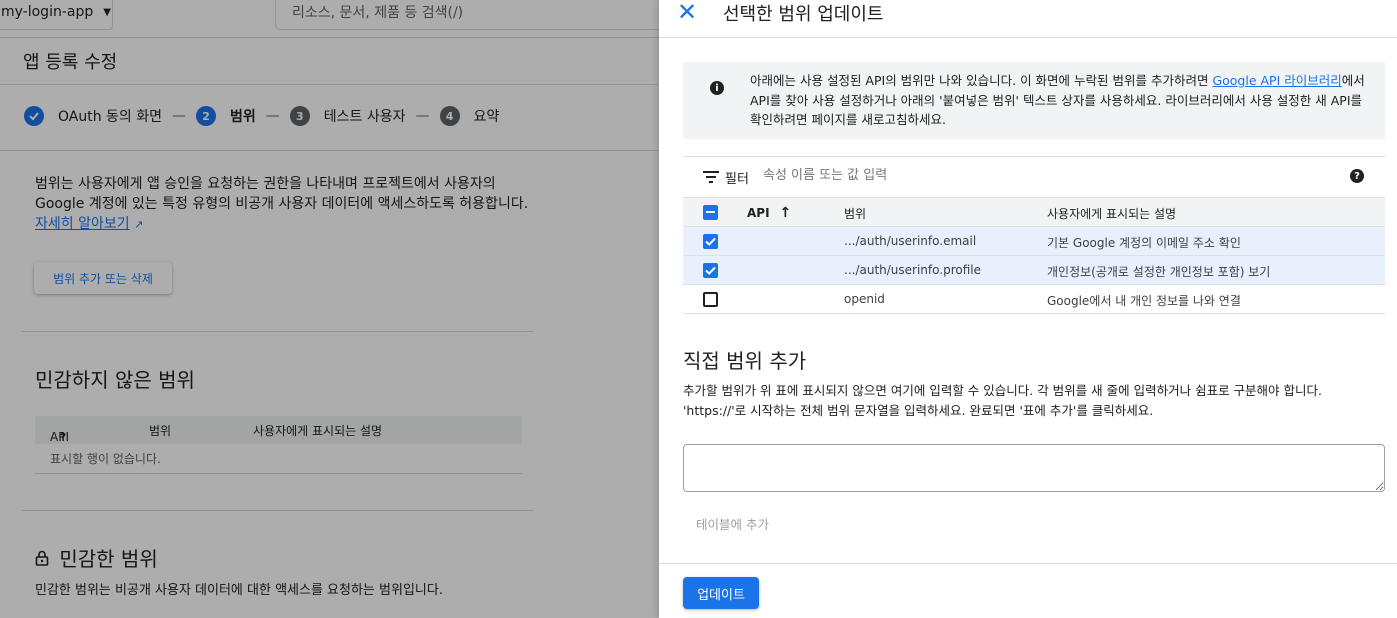 The image size is (1397, 618). Describe the element at coordinates (912, 270) in the screenshot. I see `row-scope: .../auth/userinfo.profile` at that location.